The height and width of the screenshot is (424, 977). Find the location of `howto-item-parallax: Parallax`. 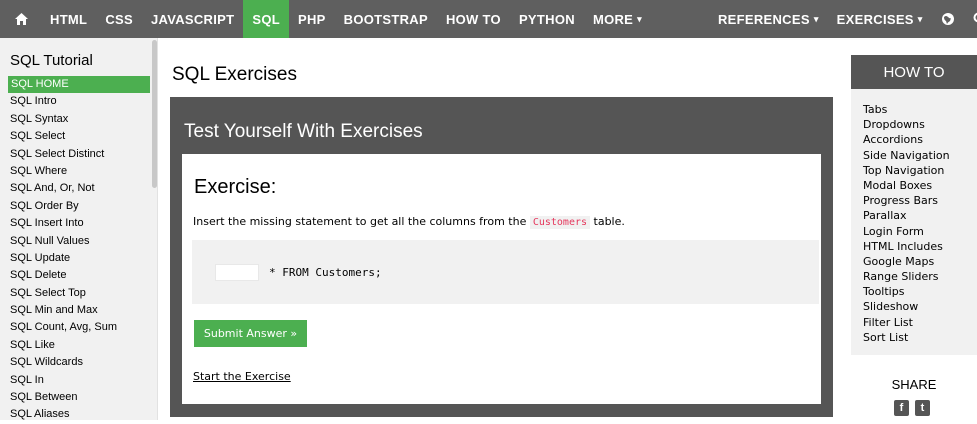

howto-item-parallax: Parallax is located at coordinates (920, 215).